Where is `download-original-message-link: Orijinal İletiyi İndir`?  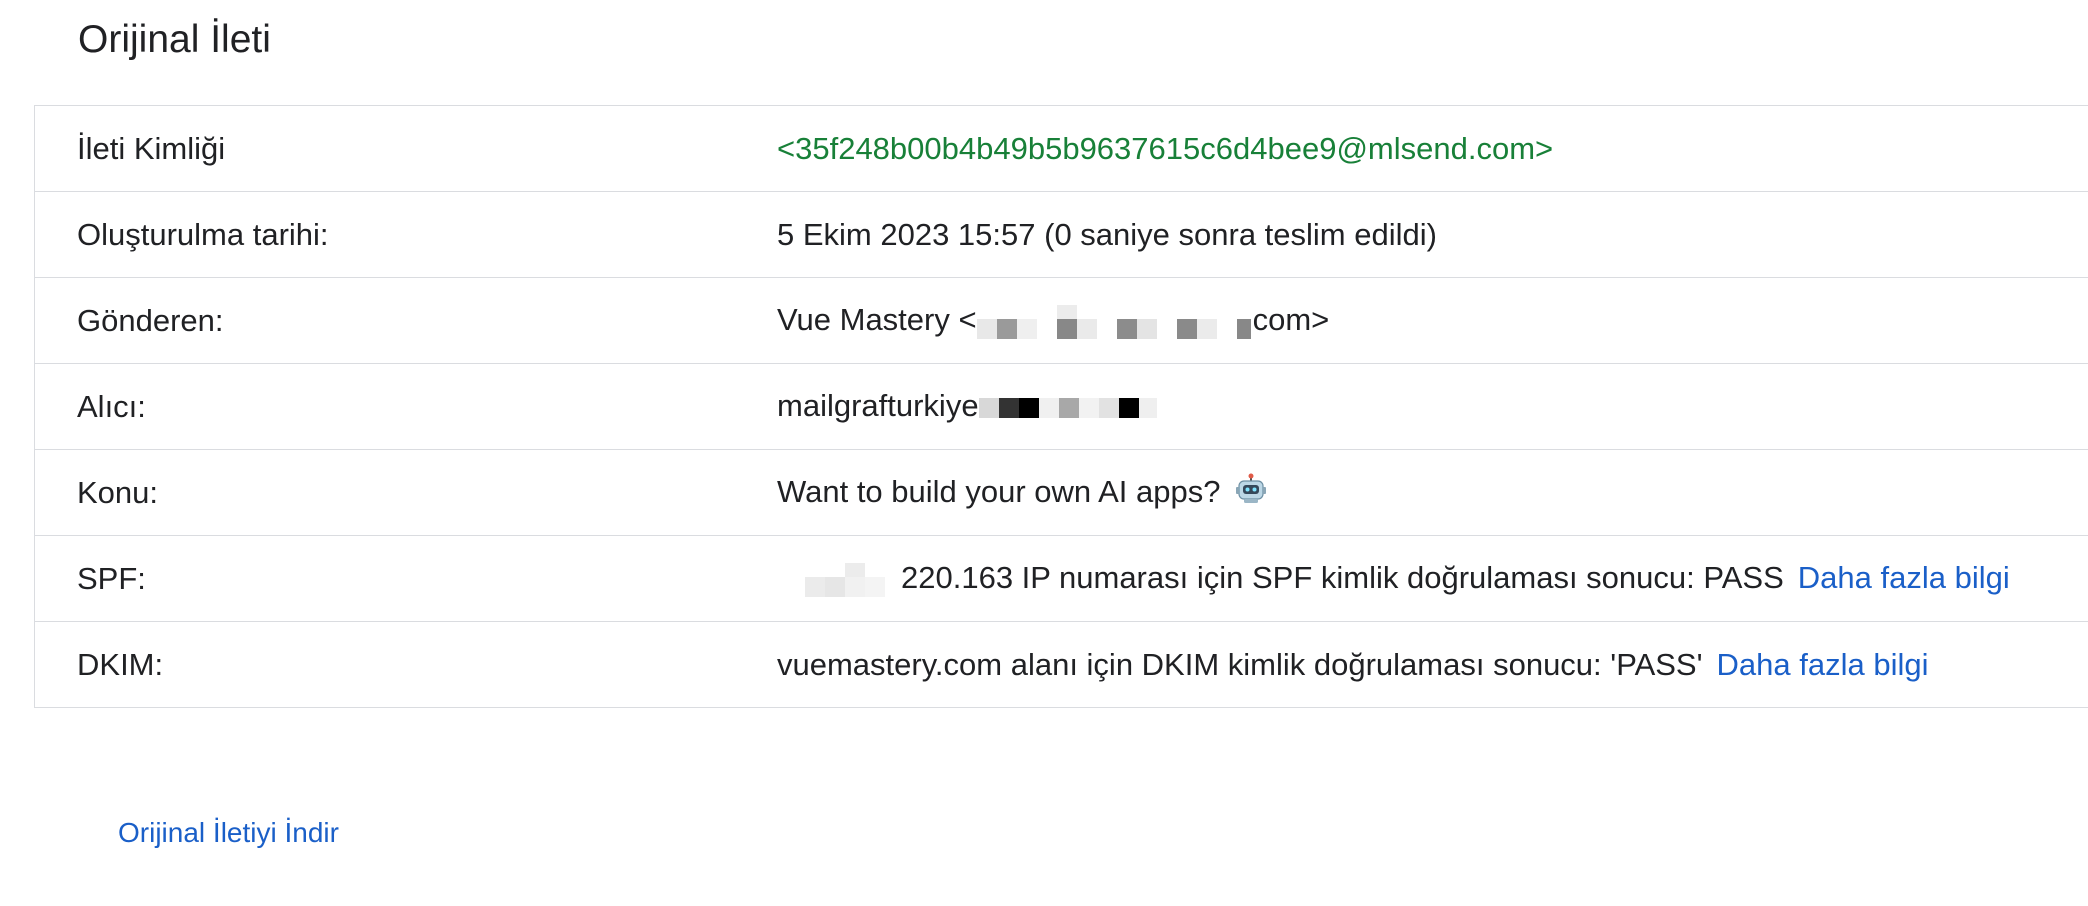
download-original-message-link: Orijinal İletiyi İndir is located at coordinates (228, 833).